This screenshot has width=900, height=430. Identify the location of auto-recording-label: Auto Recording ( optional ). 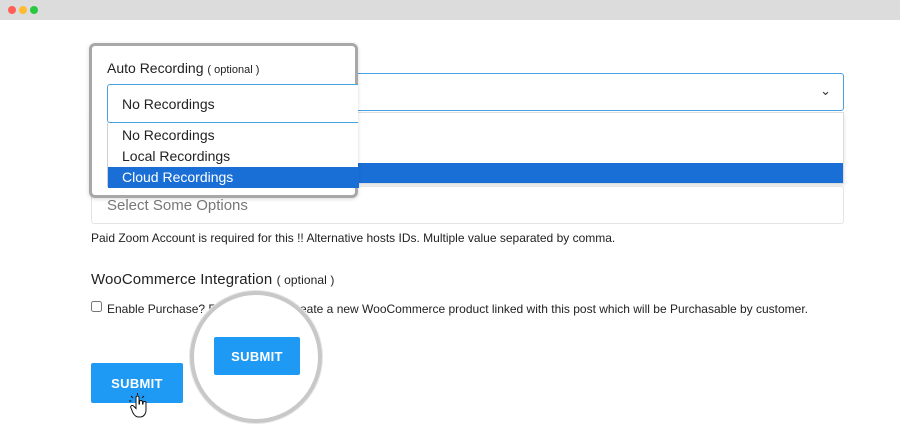
(183, 68).